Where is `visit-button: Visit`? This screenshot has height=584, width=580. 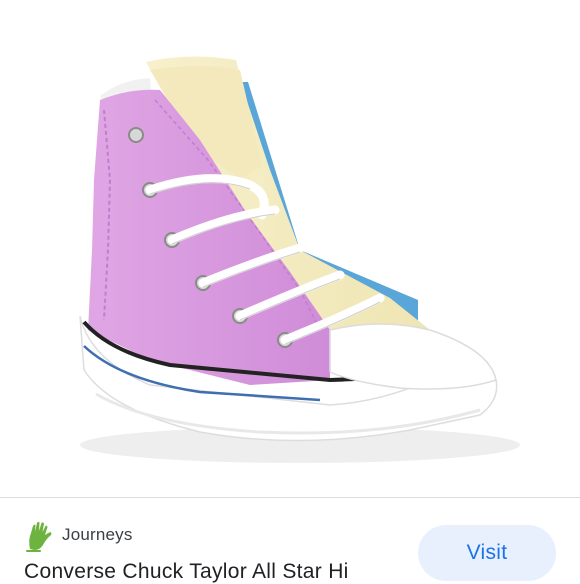 visit-button: Visit is located at coordinates (487, 553).